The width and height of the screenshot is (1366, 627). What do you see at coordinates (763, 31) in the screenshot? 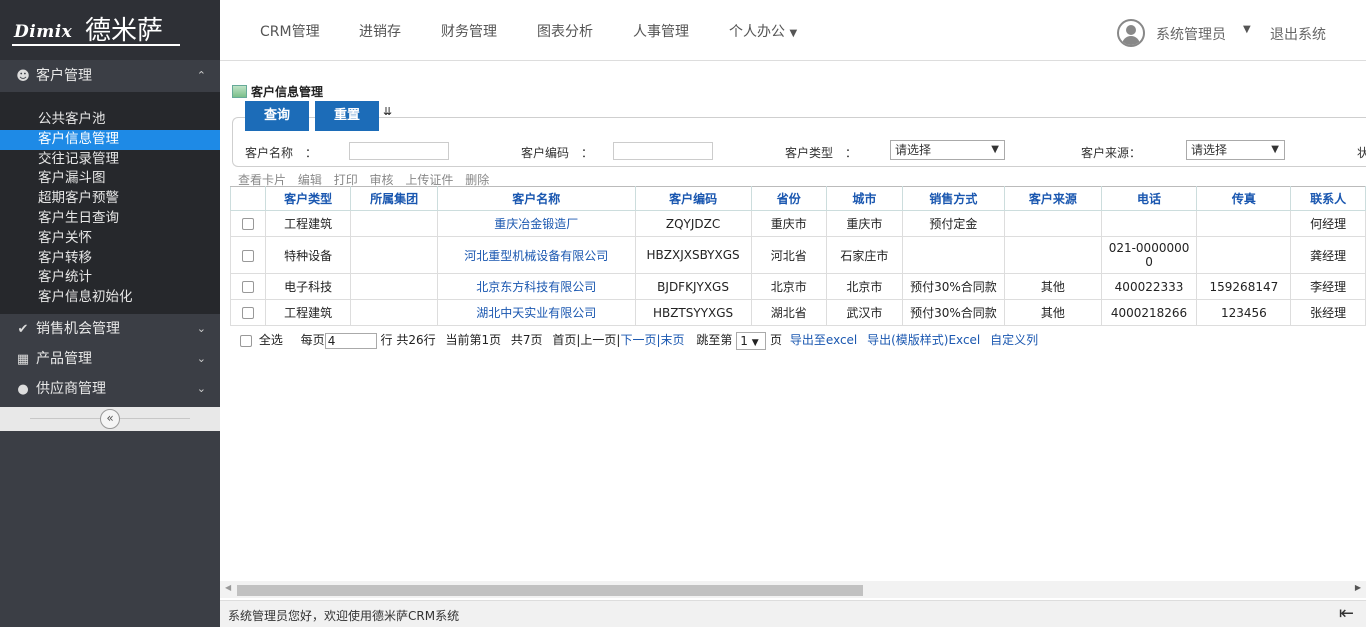
I see `nav-personal-office: 个人办公 ▼` at bounding box center [763, 31].